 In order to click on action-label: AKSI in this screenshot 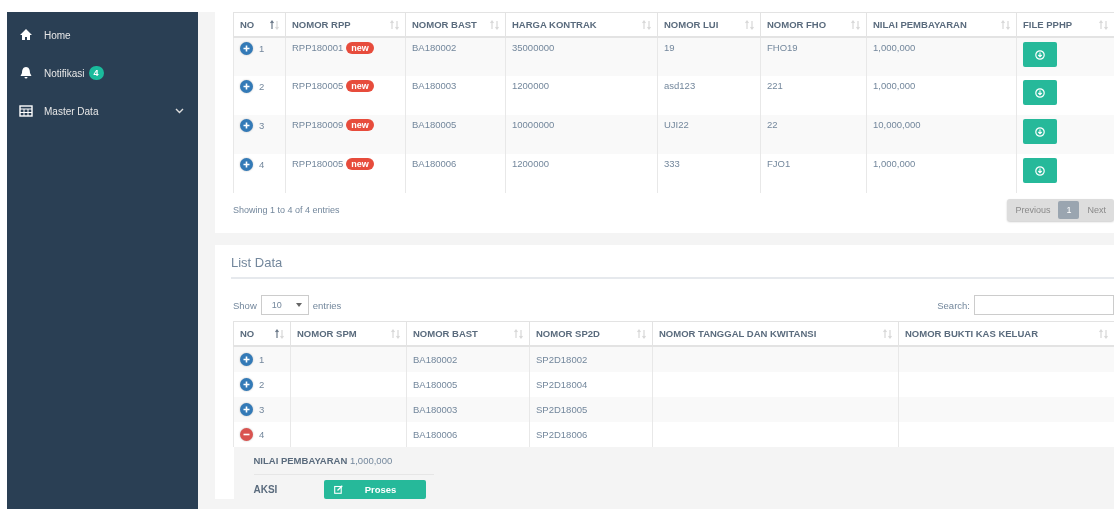, I will do `click(266, 489)`.